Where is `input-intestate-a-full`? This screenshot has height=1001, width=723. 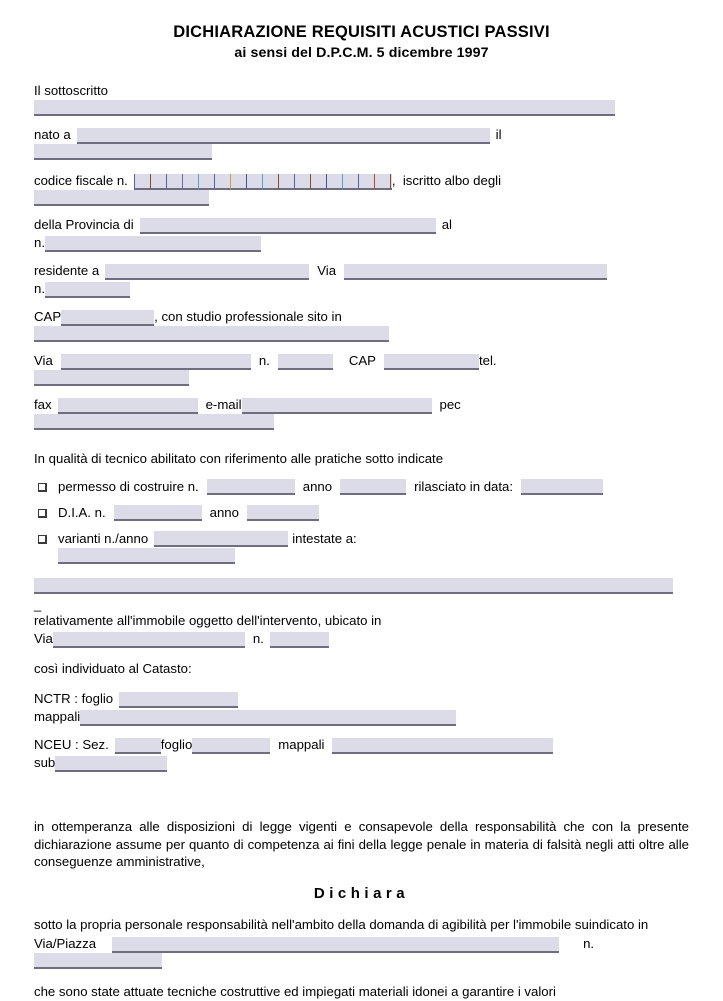 input-intestate-a-full is located at coordinates (353, 586).